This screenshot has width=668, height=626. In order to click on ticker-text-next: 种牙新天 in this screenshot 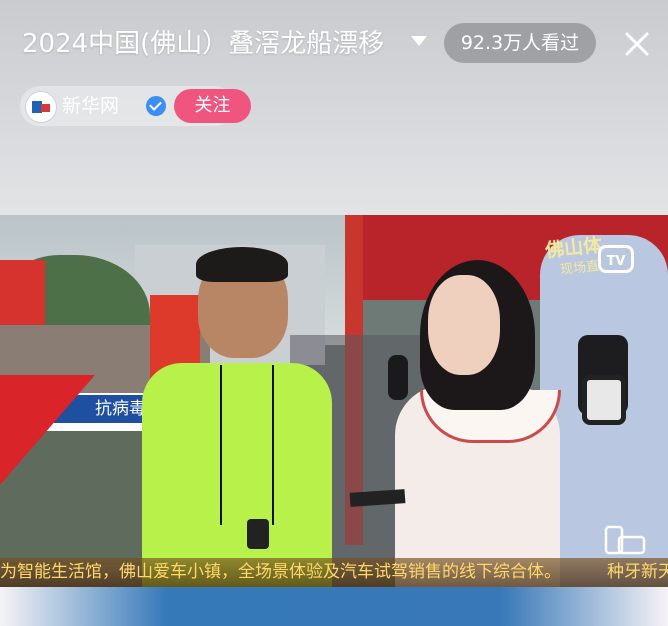, I will do `click(637, 572)`.